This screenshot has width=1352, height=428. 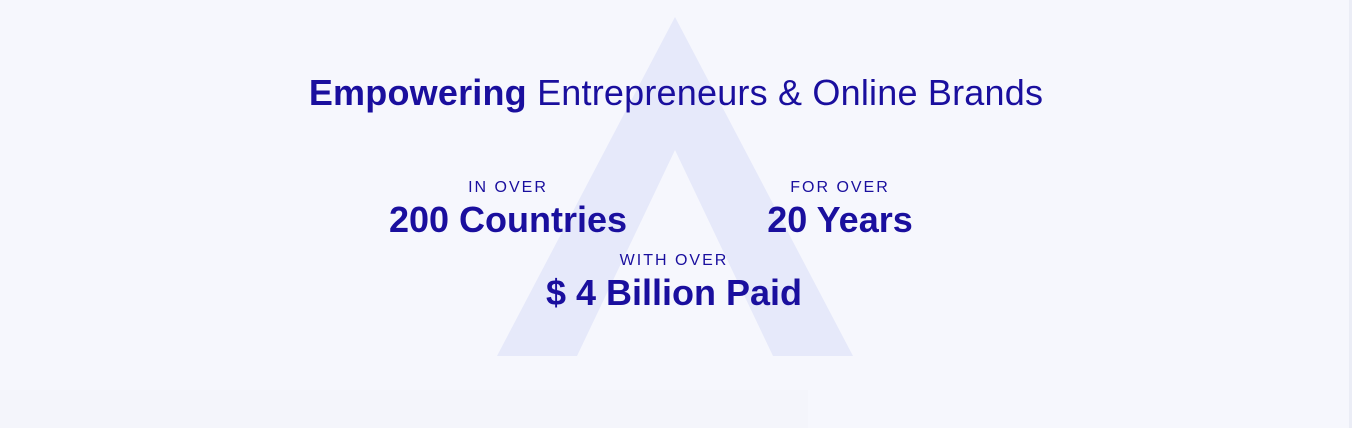 What do you see at coordinates (790, 92) in the screenshot?
I see `headline-rest: Entrepreneurs & Online Brands` at bounding box center [790, 92].